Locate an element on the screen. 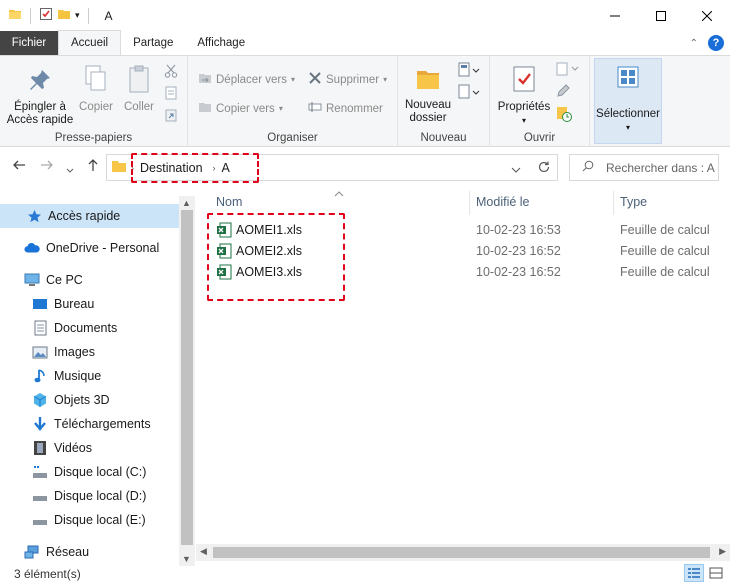 Image resolution: width=730 pixels, height=585 pixels. nav-item-videos: Vidéos is located at coordinates (89, 448).